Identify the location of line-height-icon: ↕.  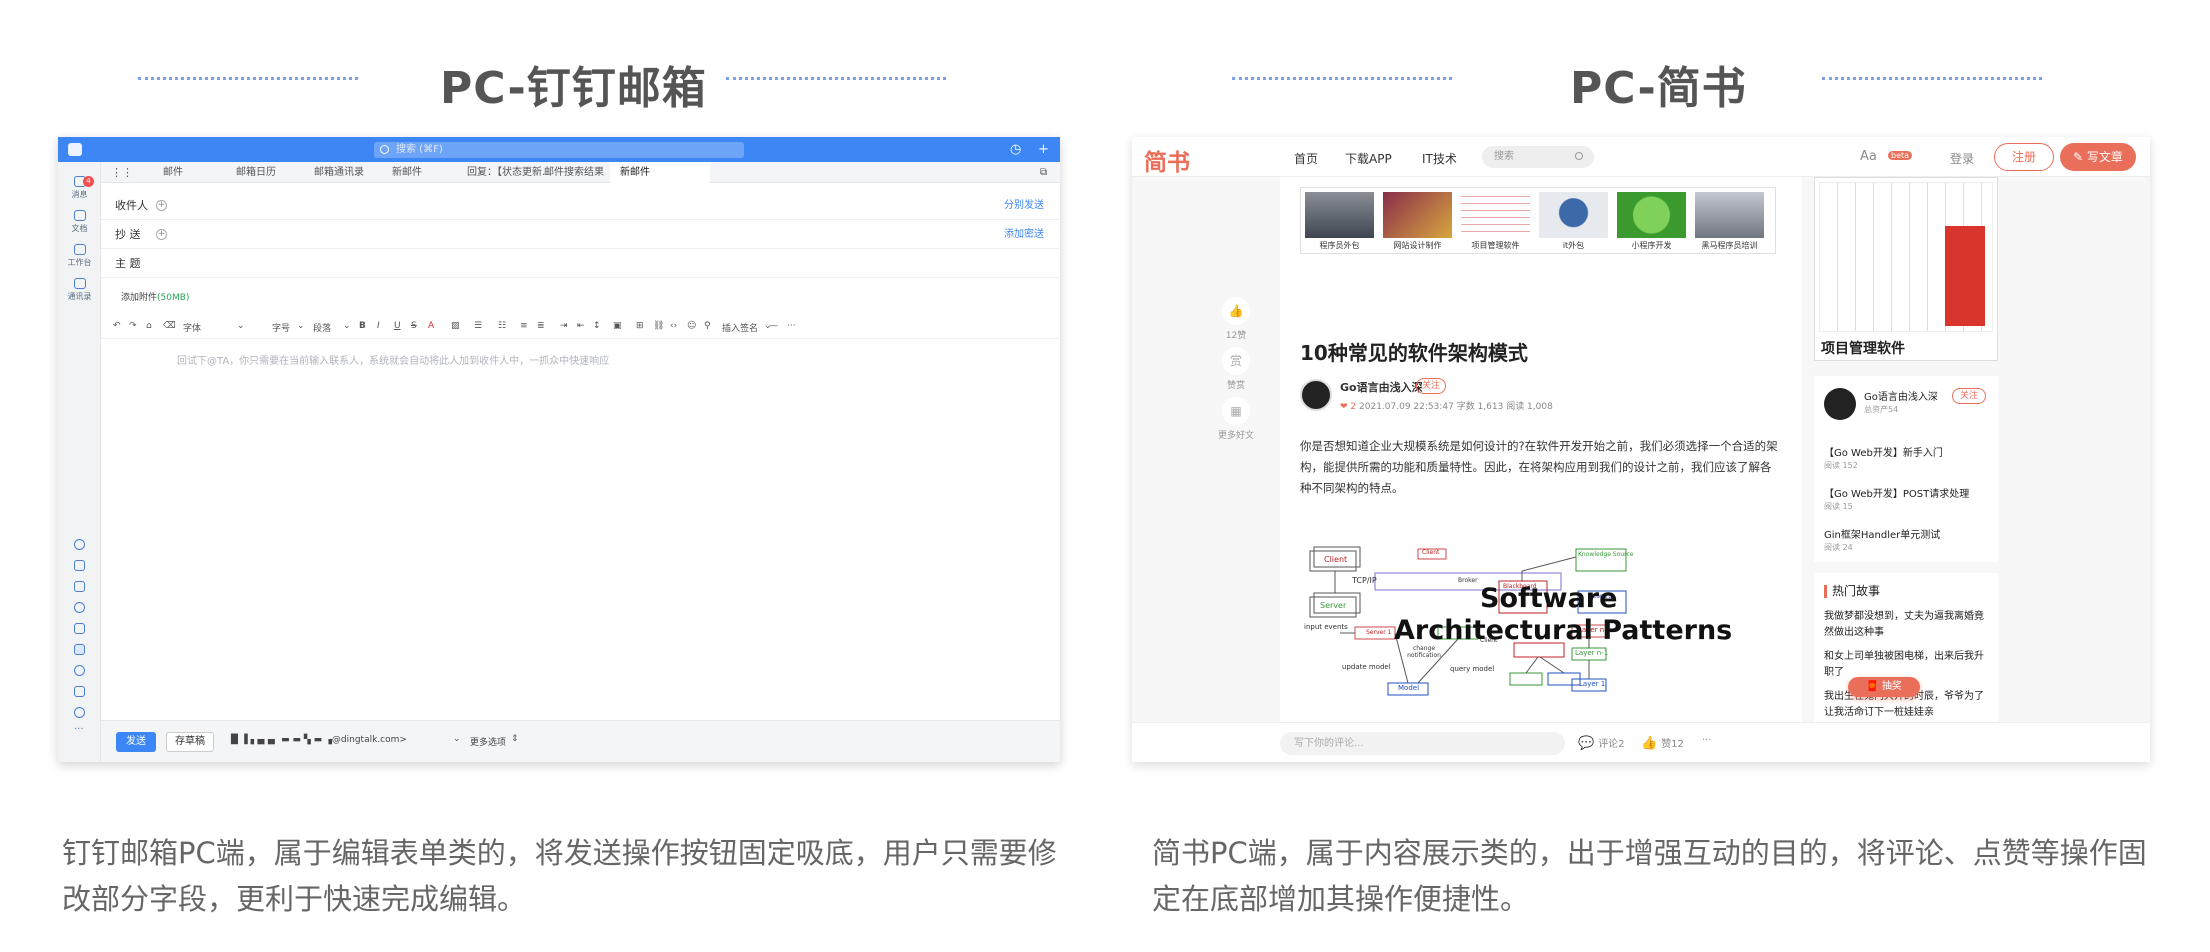
(597, 326).